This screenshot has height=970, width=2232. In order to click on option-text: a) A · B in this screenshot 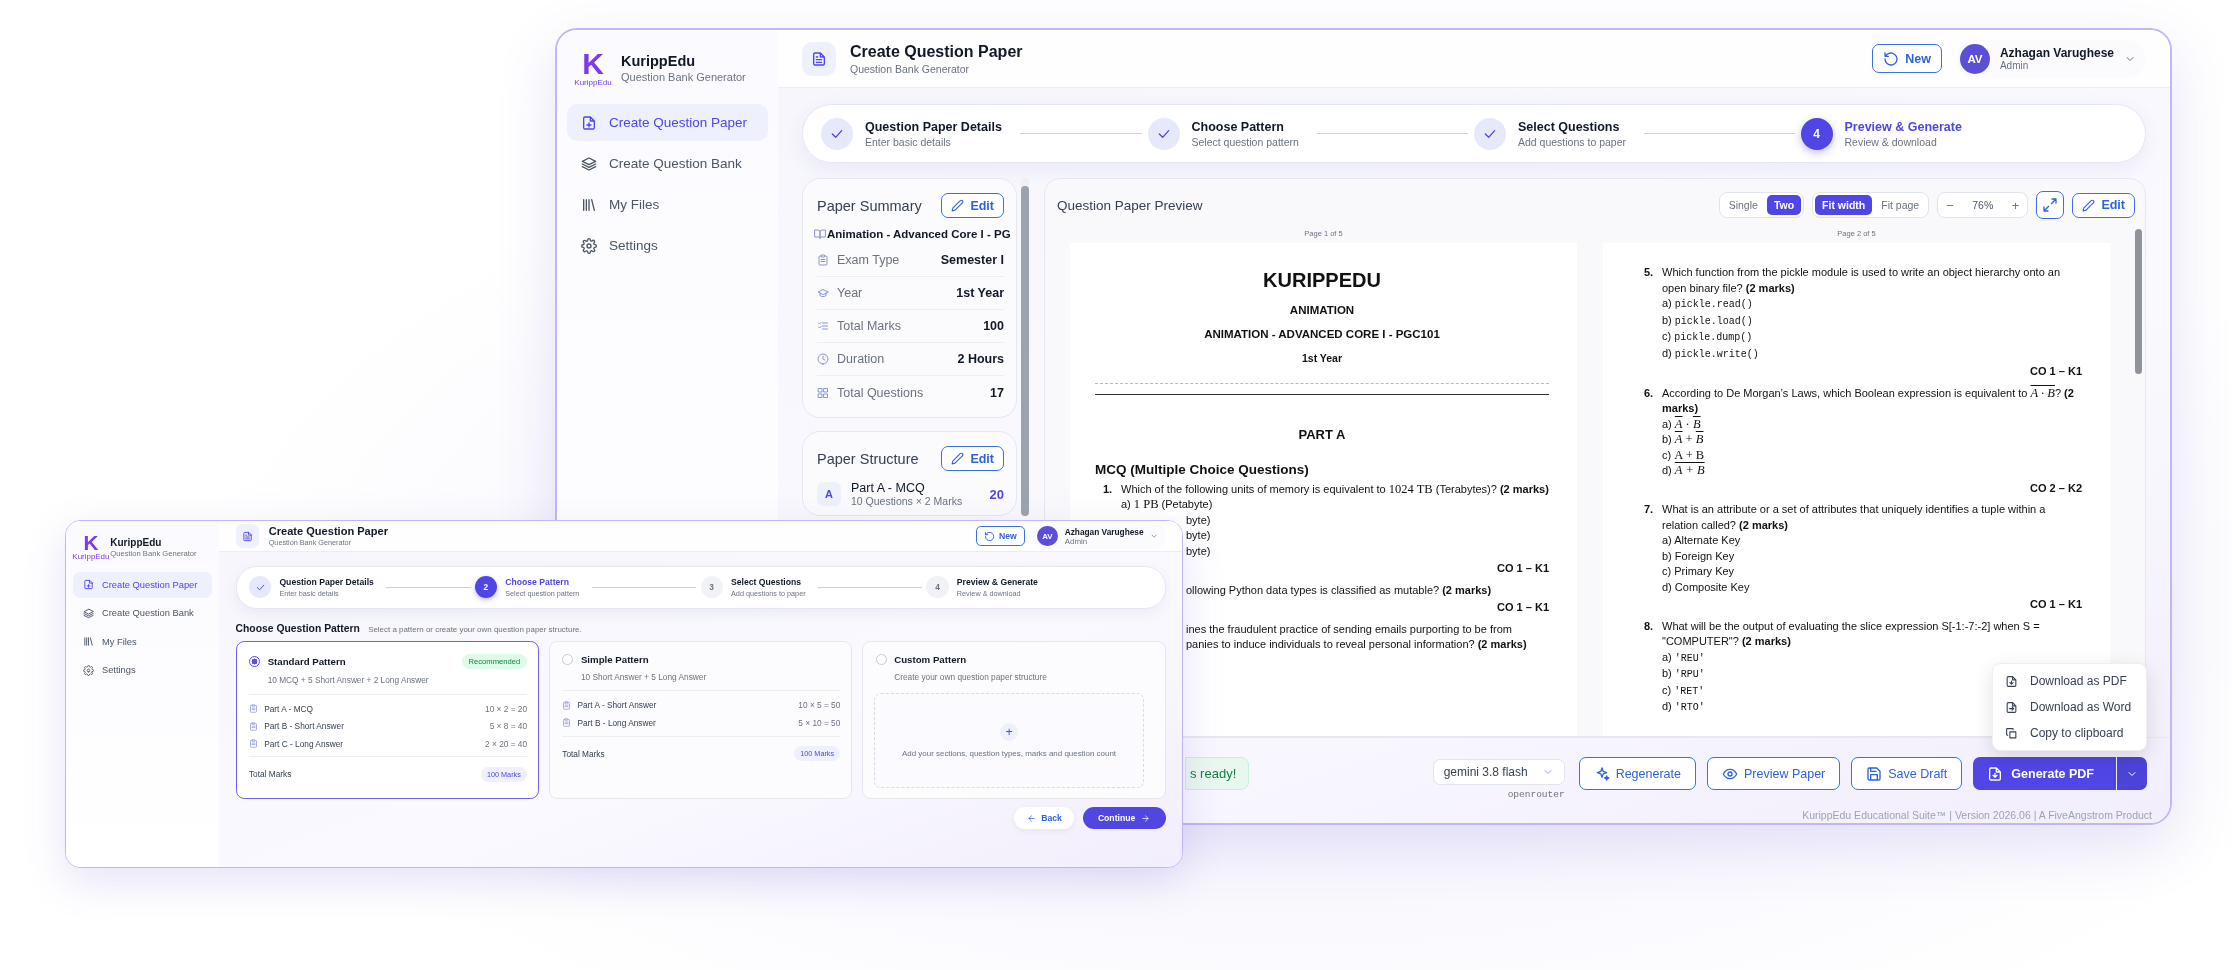, I will do `click(1681, 424)`.